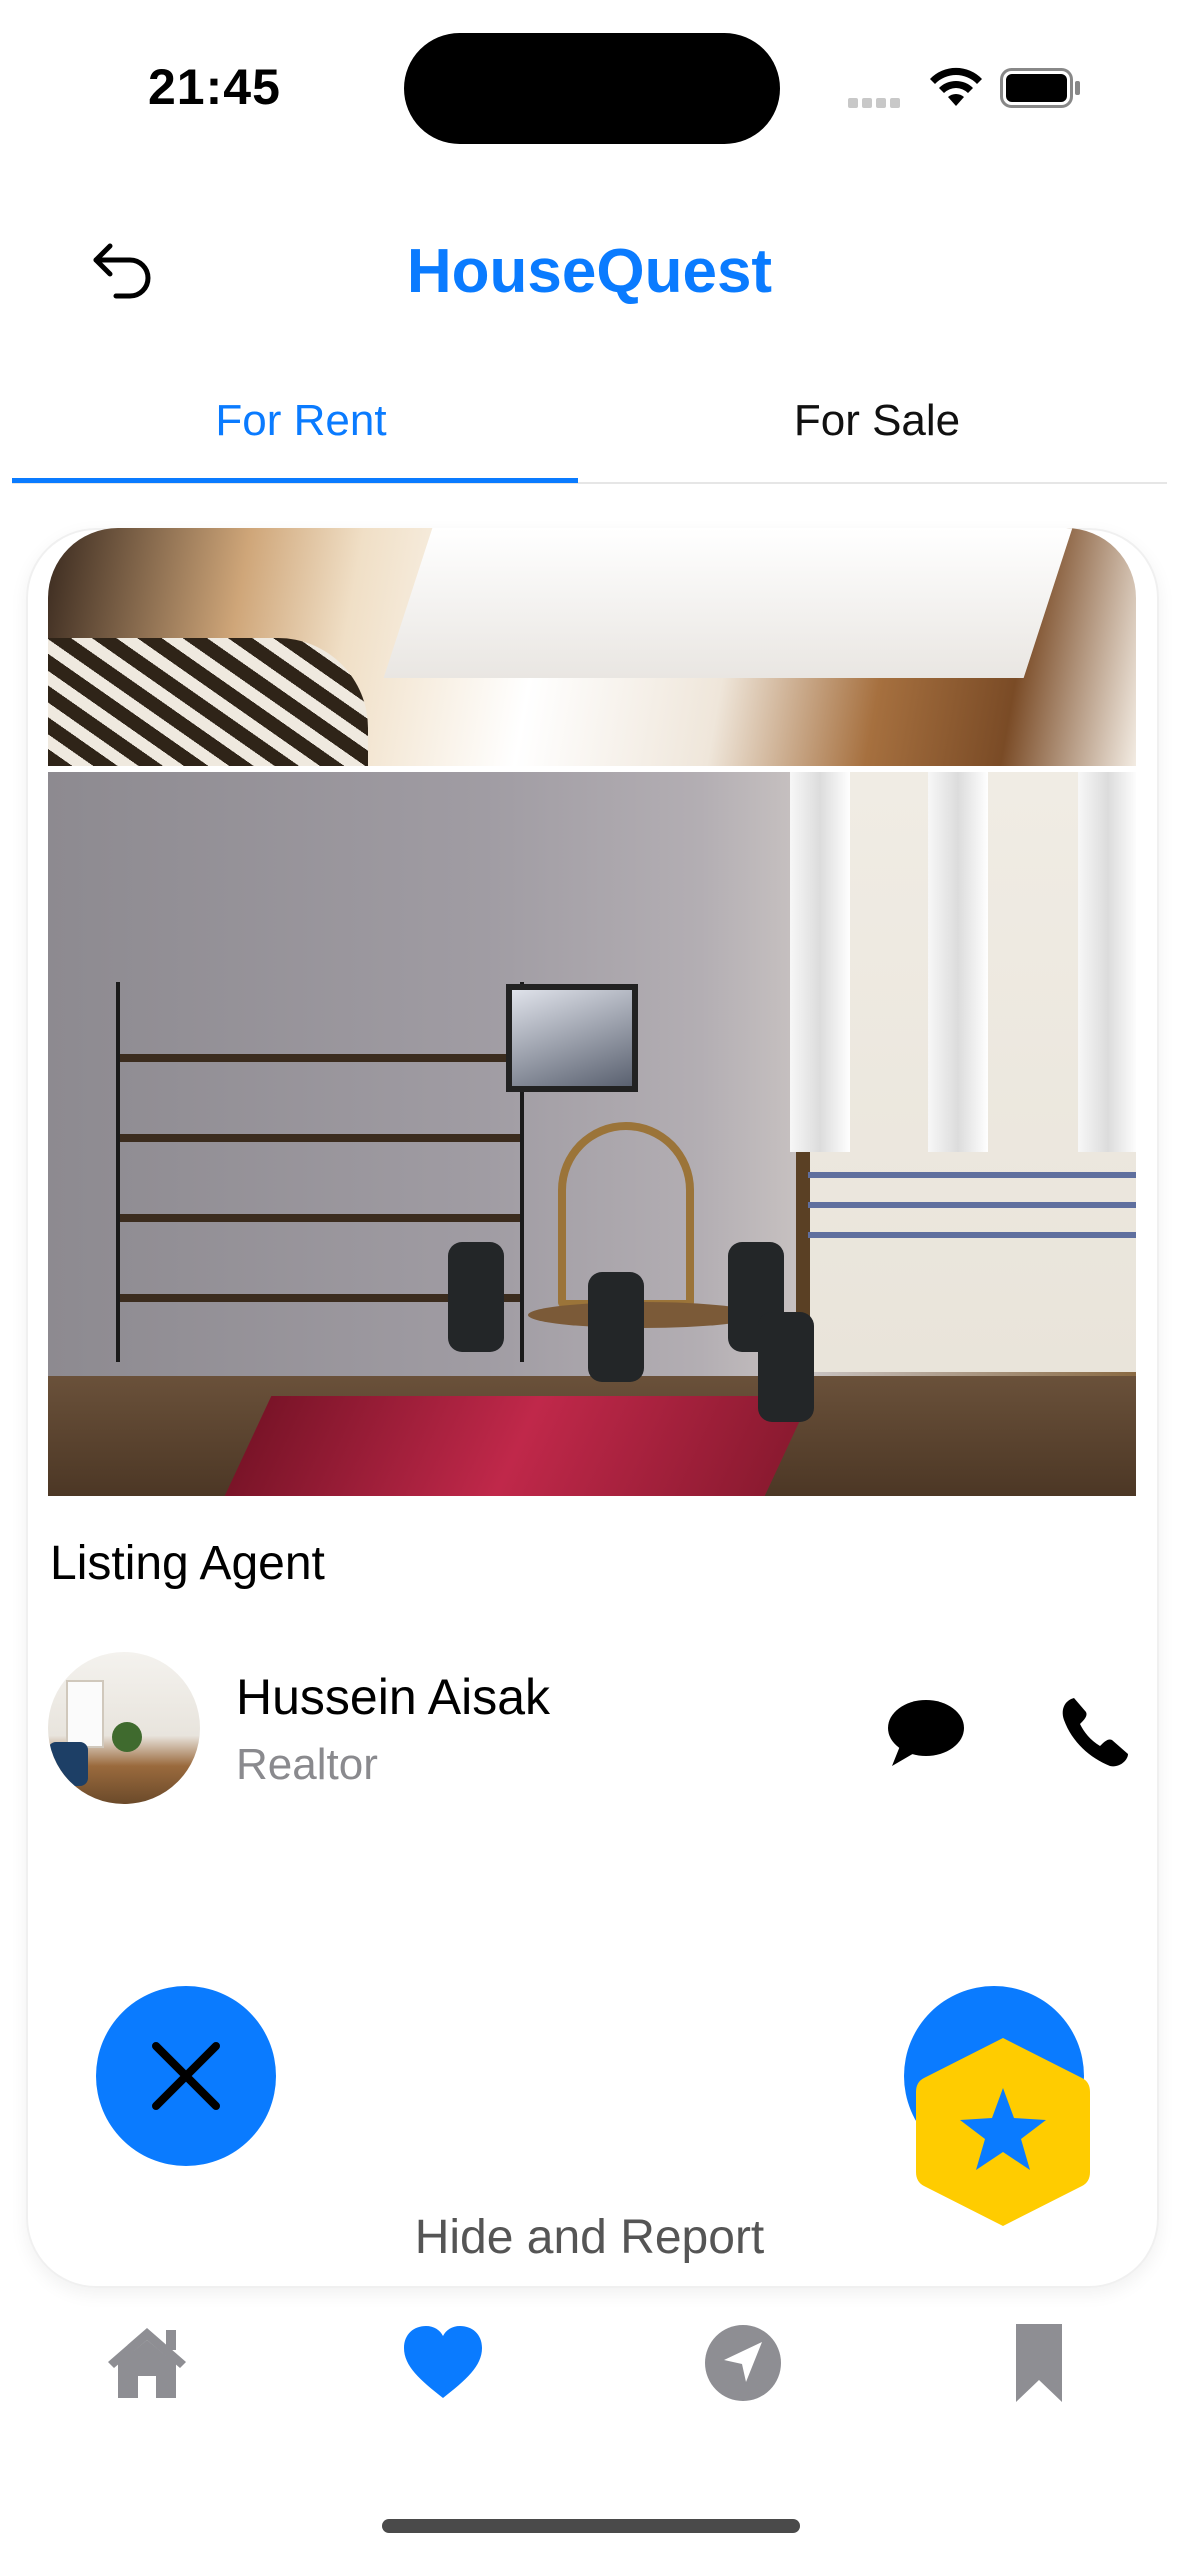 Image resolution: width=1179 pixels, height=2556 pixels. I want to click on battery-icon, so click(1040, 88).